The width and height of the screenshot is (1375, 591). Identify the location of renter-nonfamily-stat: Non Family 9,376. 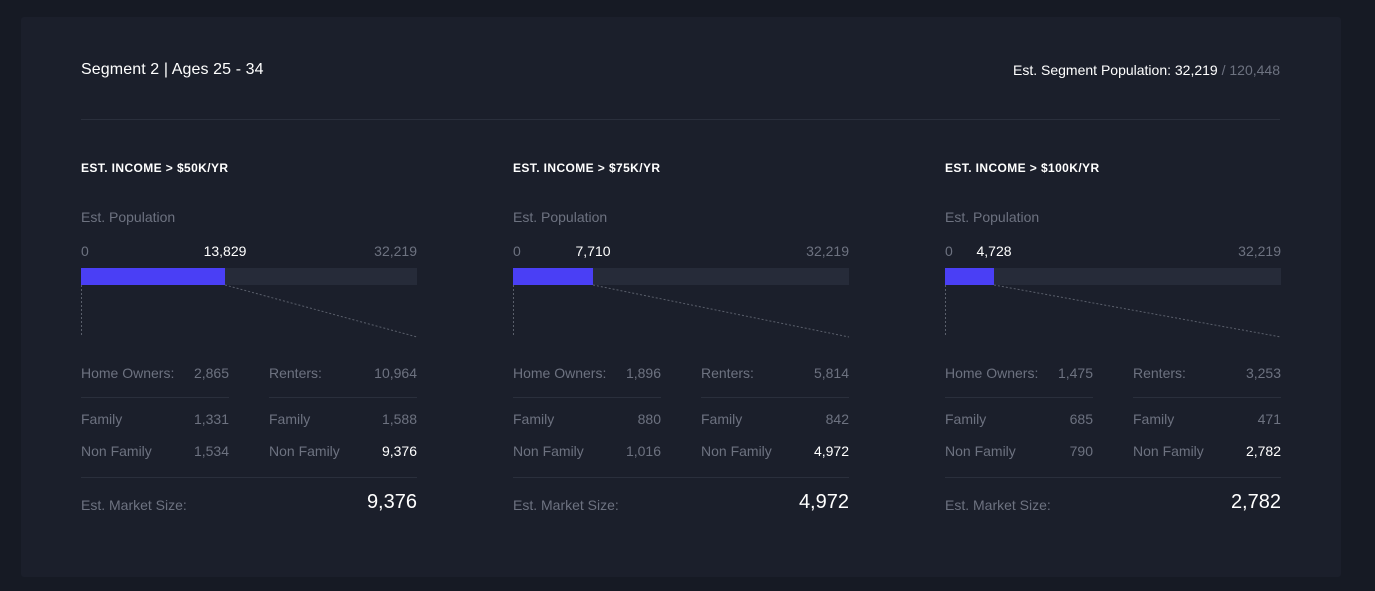
(343, 451).